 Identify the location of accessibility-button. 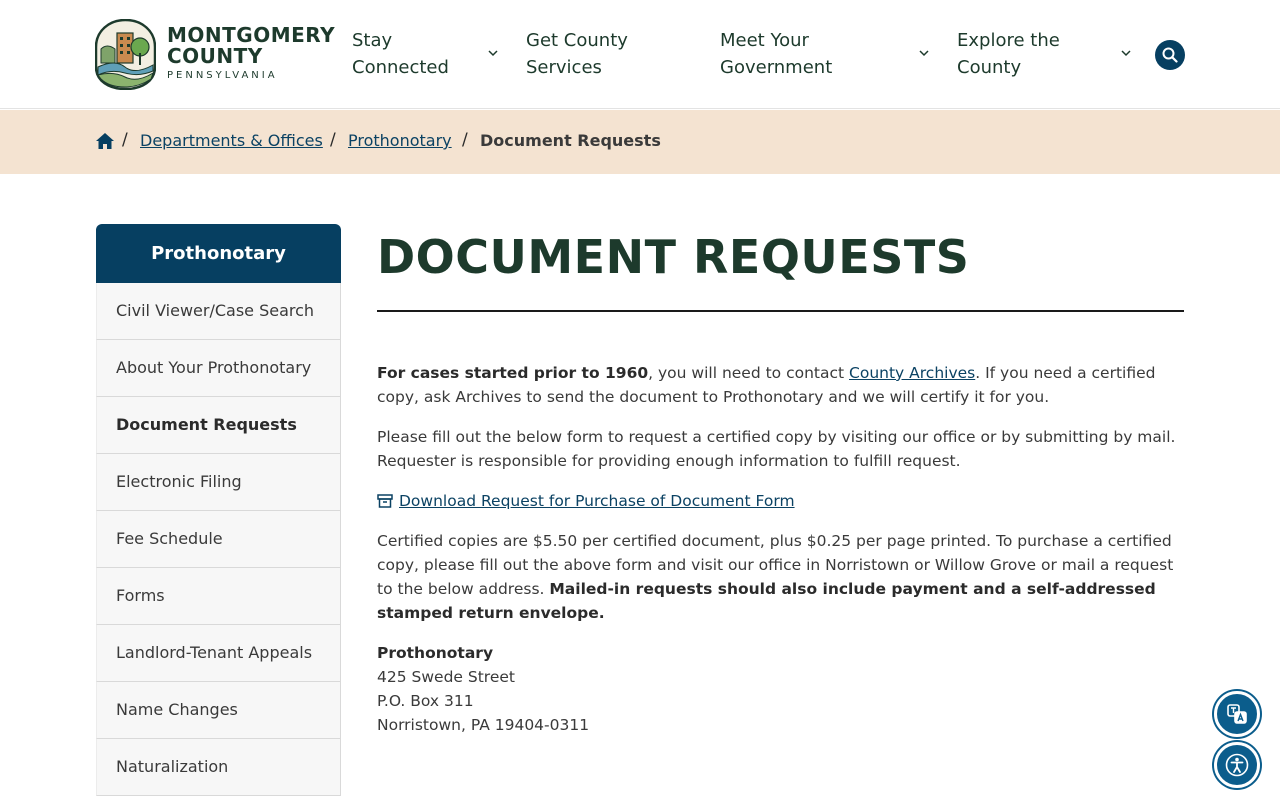
(1237, 765).